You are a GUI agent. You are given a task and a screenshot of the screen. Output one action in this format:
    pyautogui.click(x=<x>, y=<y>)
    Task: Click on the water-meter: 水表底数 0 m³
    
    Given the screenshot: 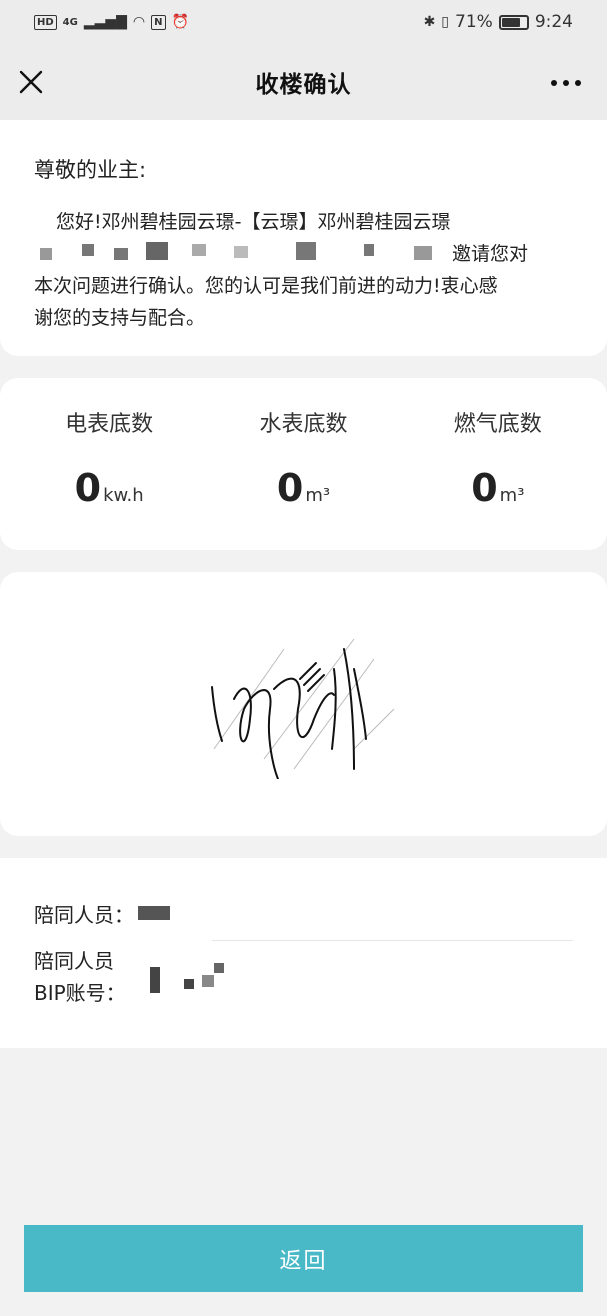 What is the action you would take?
    pyautogui.click(x=303, y=478)
    